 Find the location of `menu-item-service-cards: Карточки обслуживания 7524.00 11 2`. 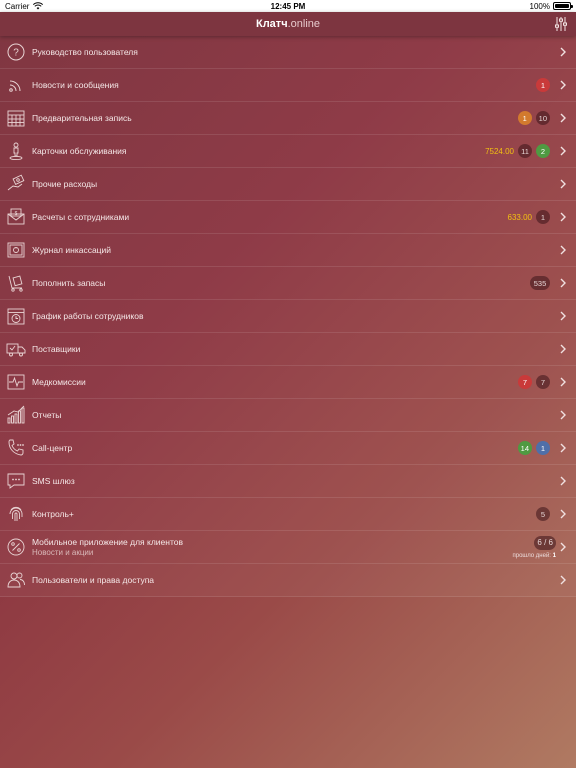

menu-item-service-cards: Карточки обслуживания 7524.00 11 2 is located at coordinates (288, 151).